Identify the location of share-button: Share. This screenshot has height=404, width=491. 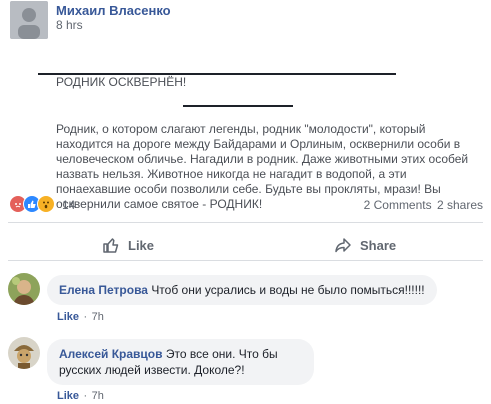
(365, 245).